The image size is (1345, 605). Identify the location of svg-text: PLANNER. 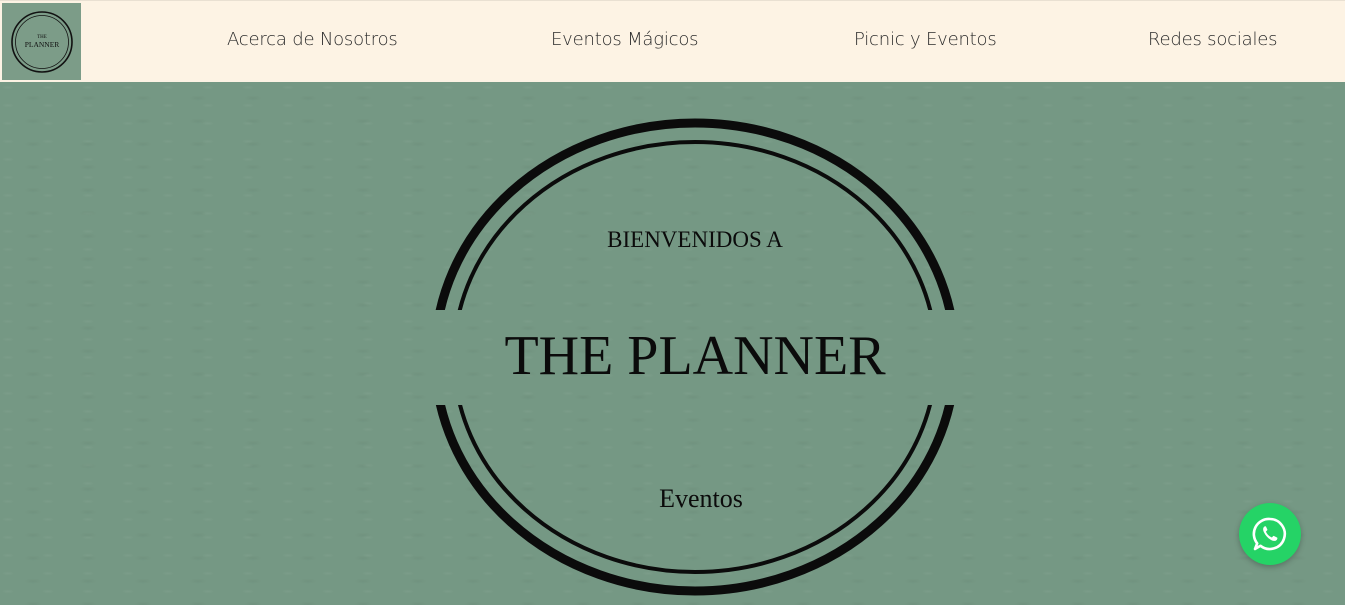
(41, 44).